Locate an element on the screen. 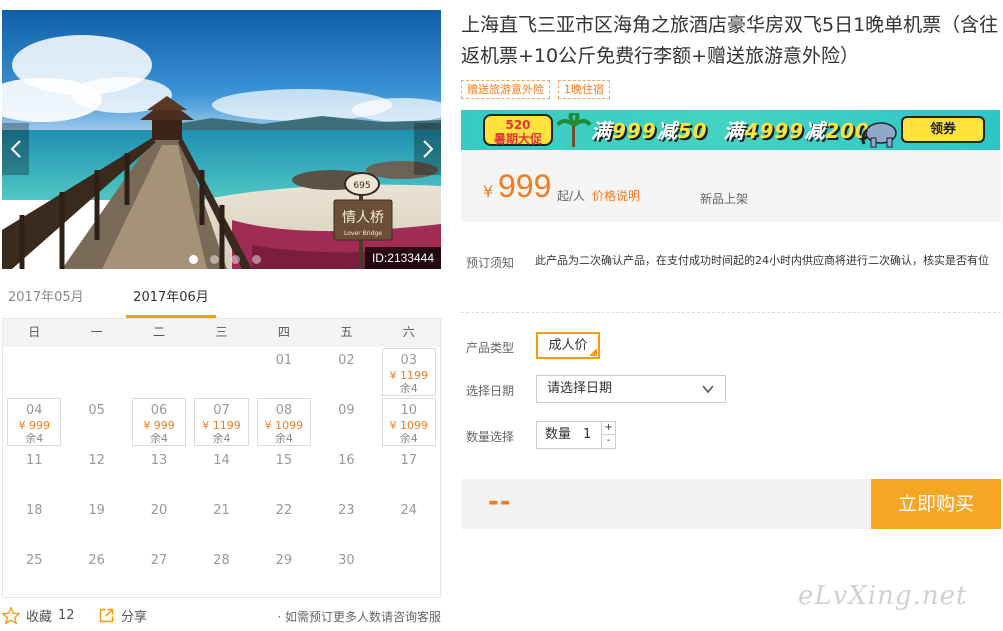  calendar-day-23: 23 is located at coordinates (346, 522).